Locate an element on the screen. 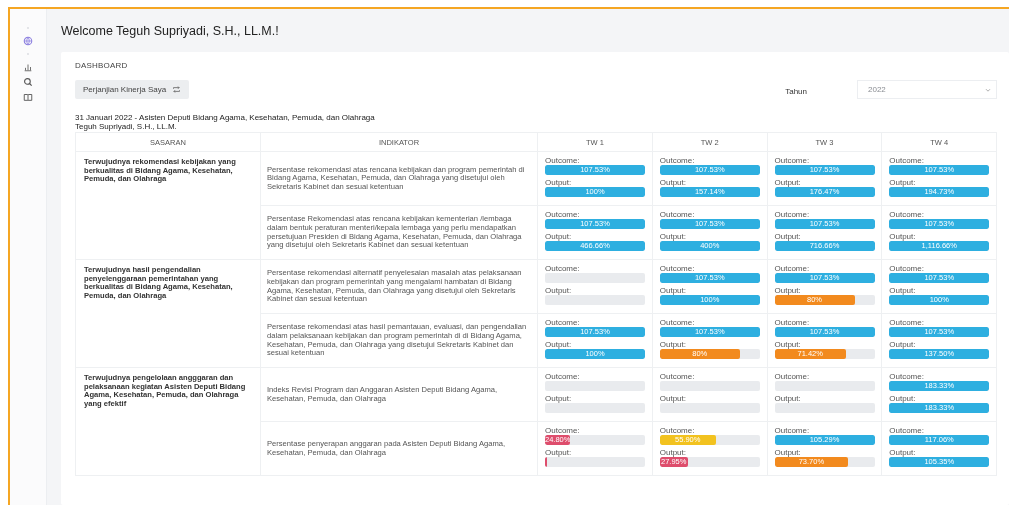 The width and height of the screenshot is (1009, 512). book-icon is located at coordinates (28, 97).